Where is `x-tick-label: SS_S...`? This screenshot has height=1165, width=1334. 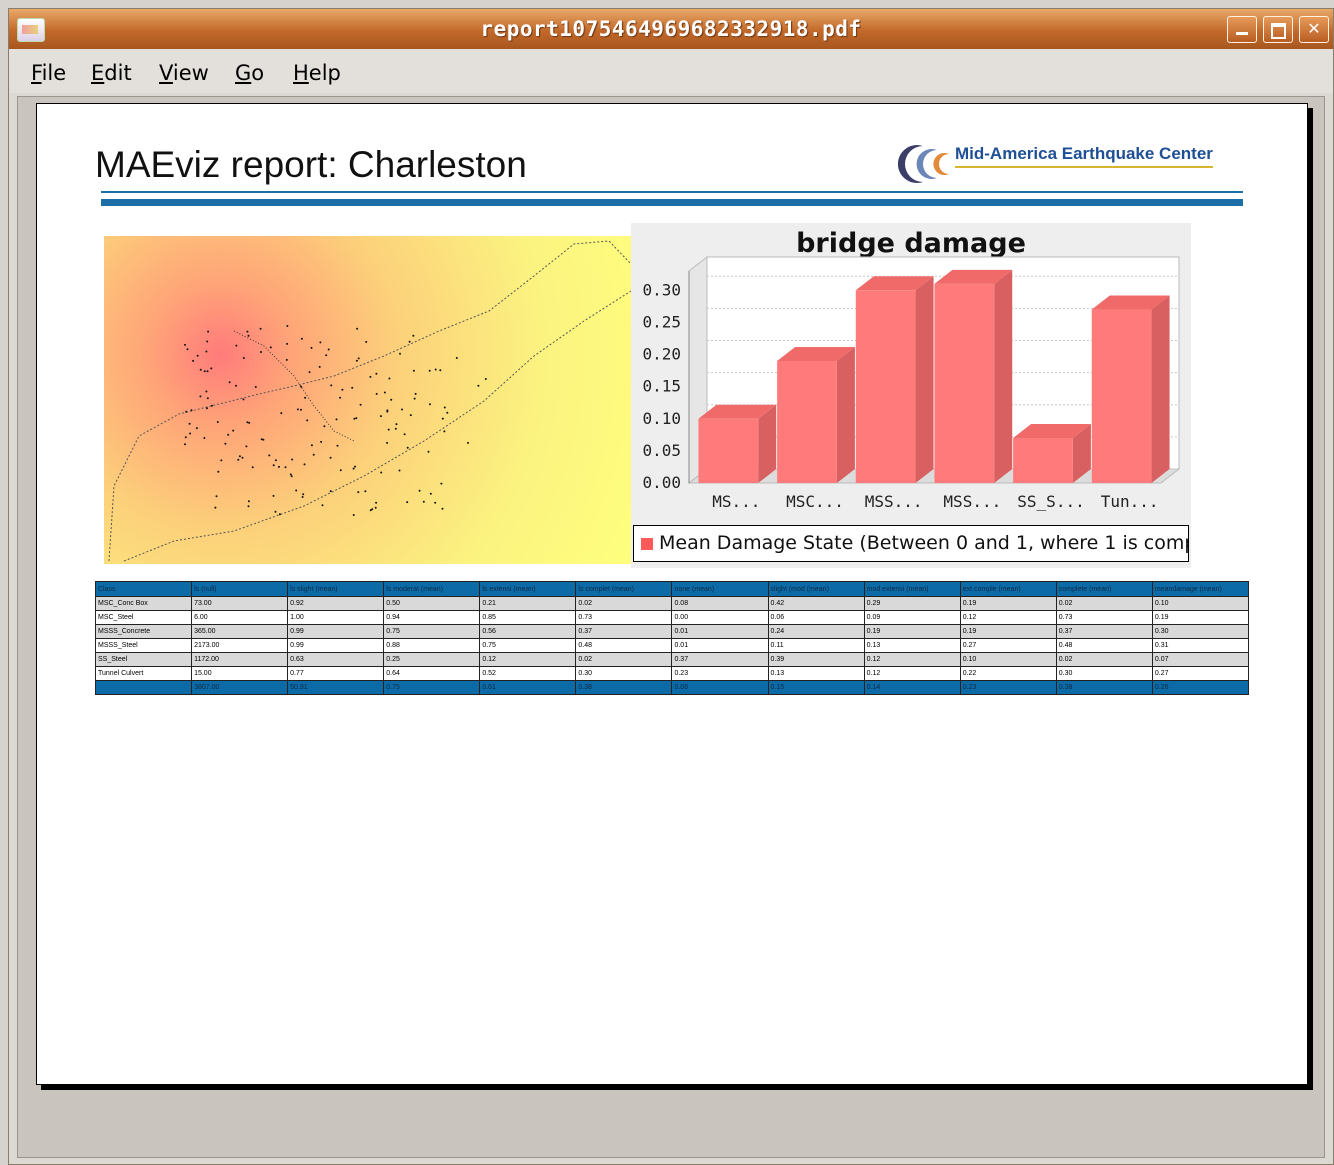 x-tick-label: SS_S... is located at coordinates (1050, 501).